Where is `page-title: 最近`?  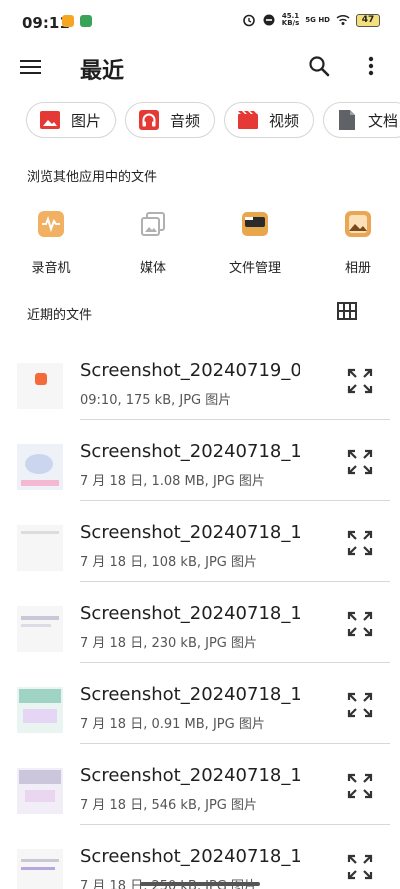 page-title: 最近 is located at coordinates (102, 71).